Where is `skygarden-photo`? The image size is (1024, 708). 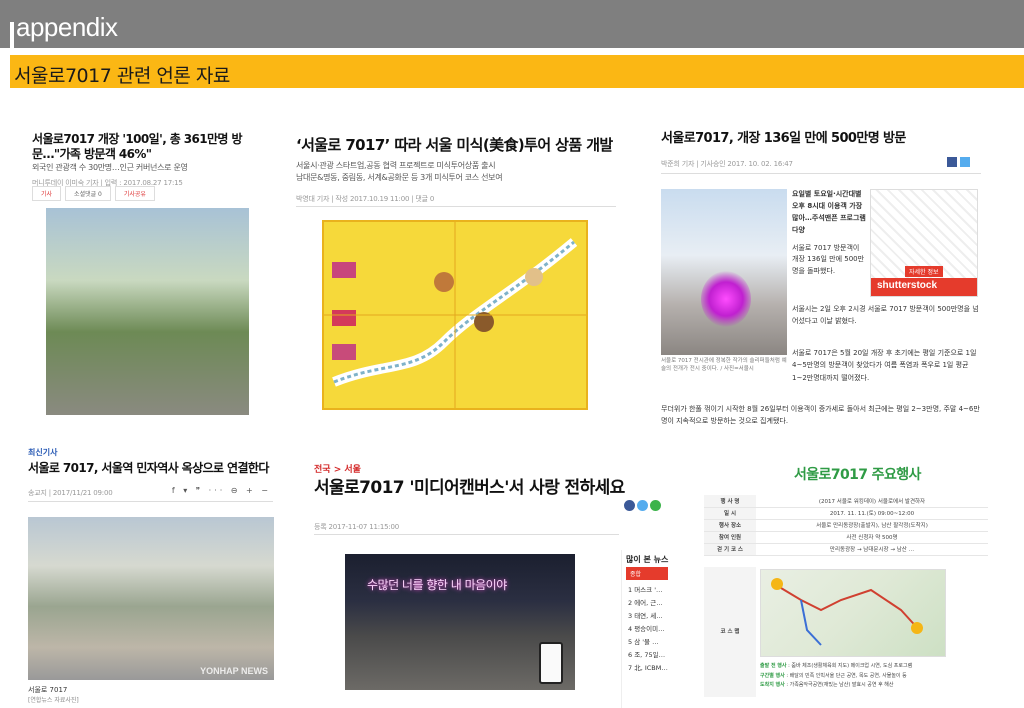
skygarden-photo is located at coordinates (147, 311).